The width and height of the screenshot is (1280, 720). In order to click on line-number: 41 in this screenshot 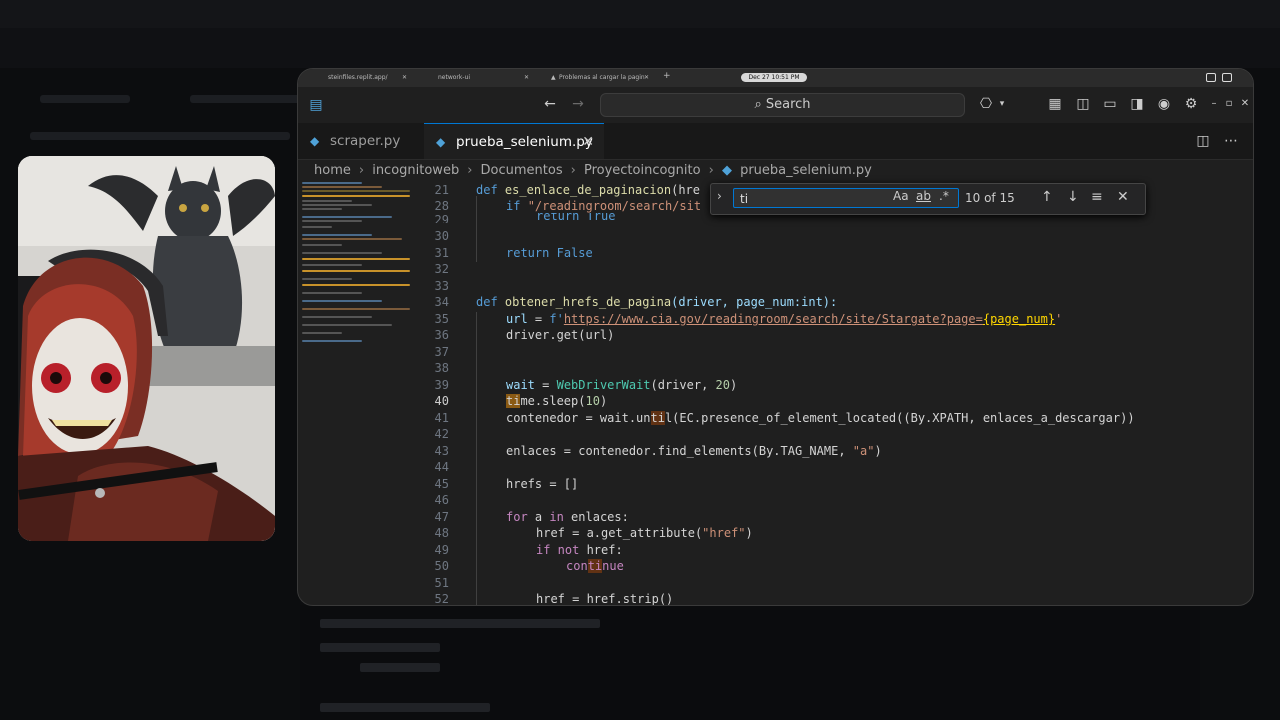, I will do `click(441, 418)`.